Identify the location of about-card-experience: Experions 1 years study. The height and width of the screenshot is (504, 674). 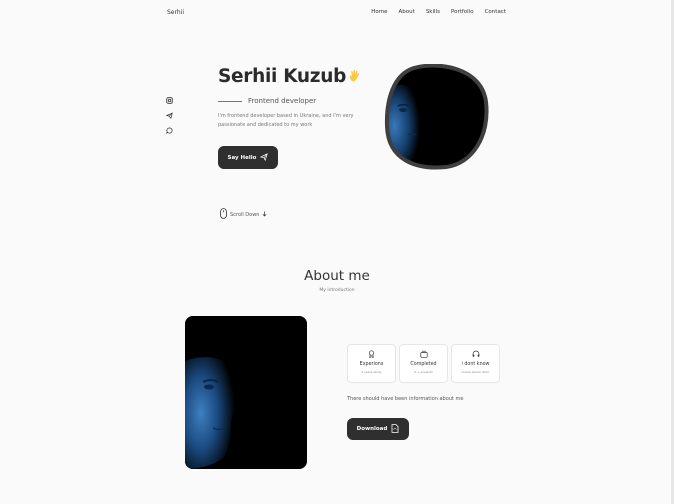
(371, 363).